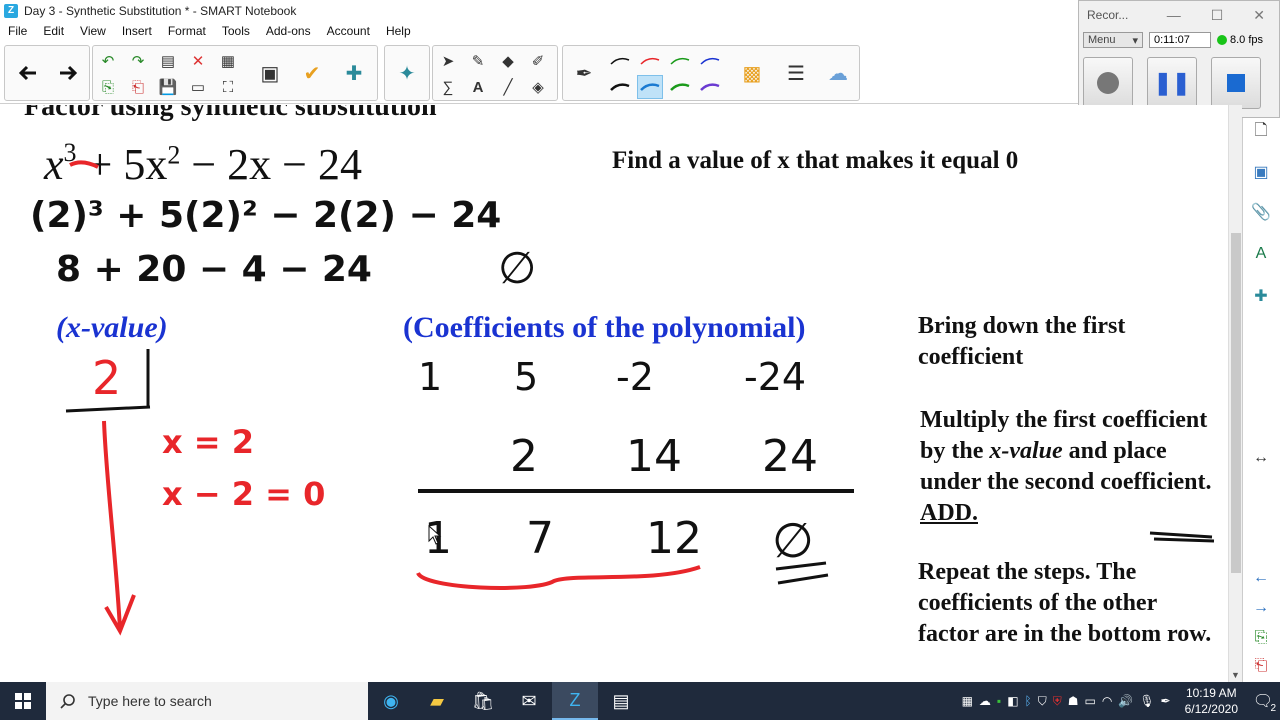 This screenshot has height=720, width=1280. I want to click on pen-purple-thick, so click(710, 87).